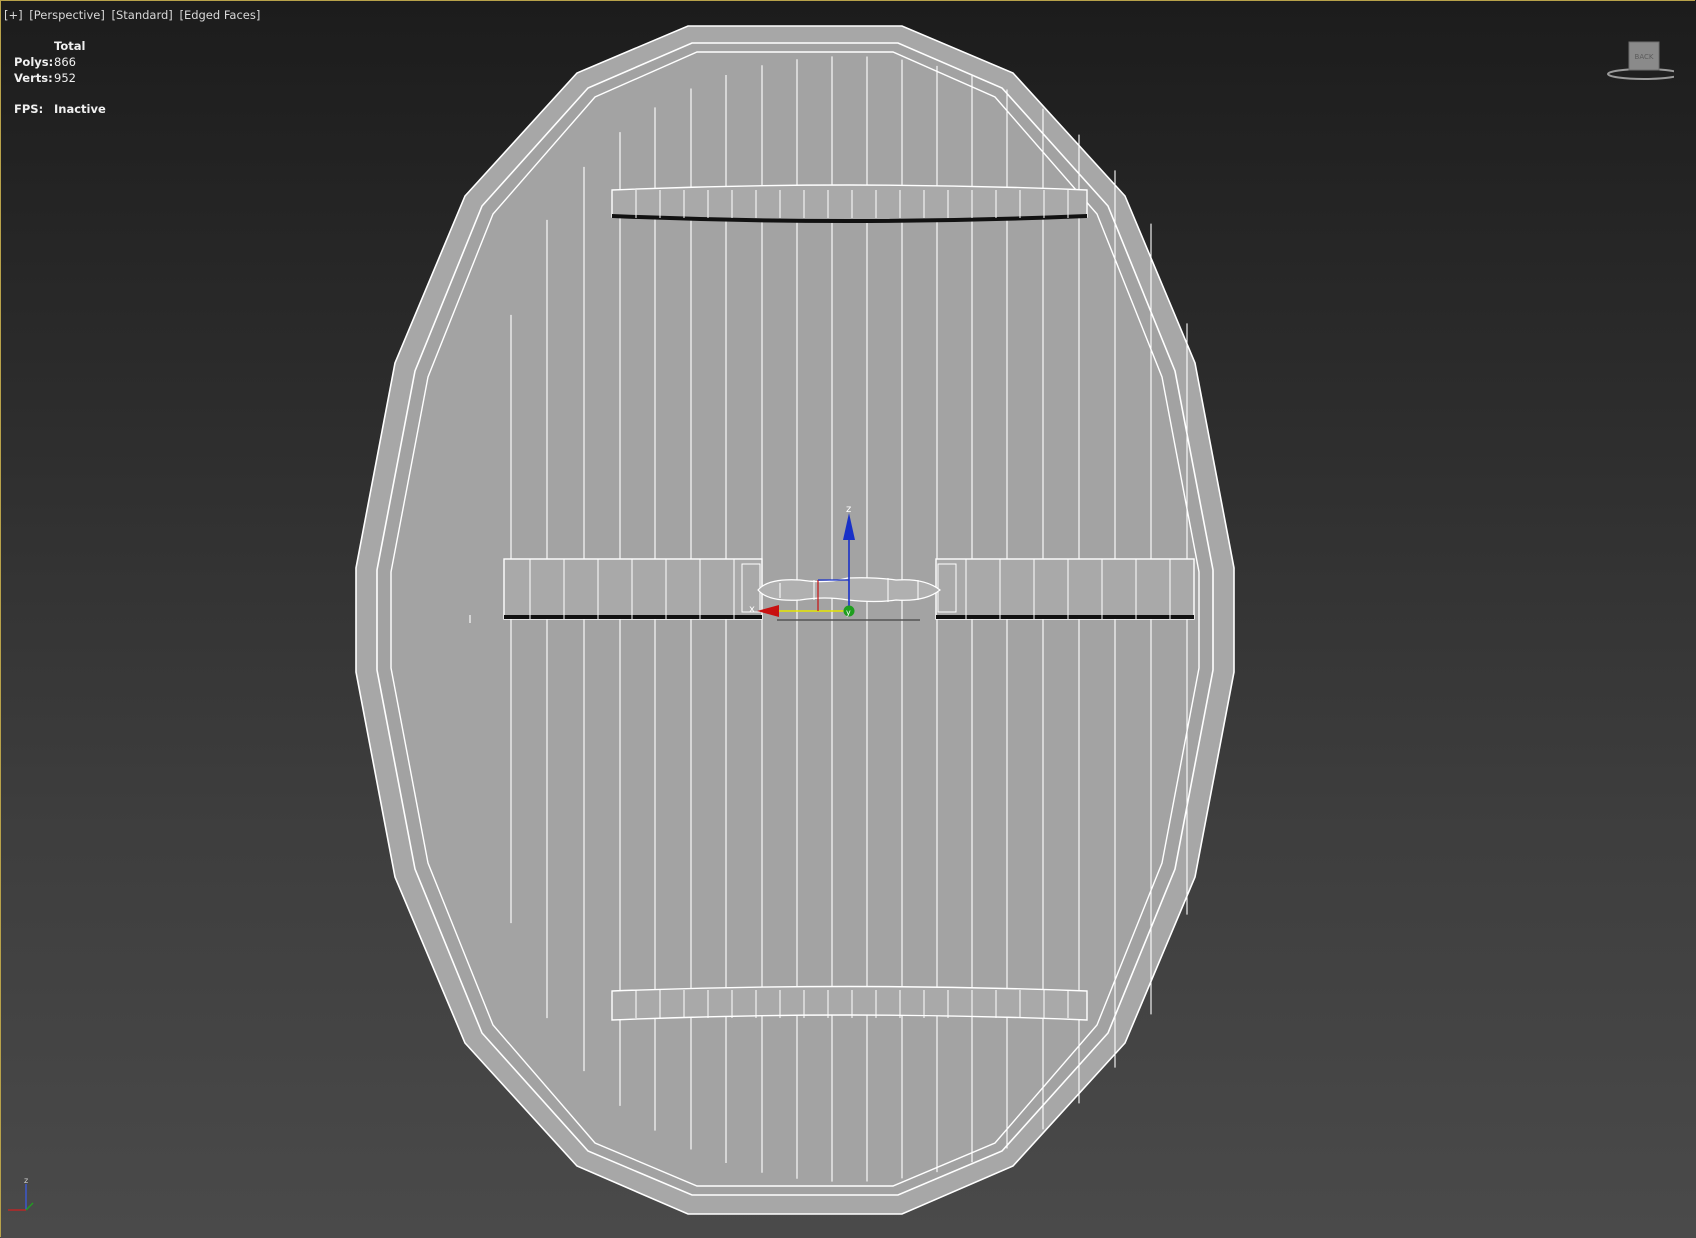 Image resolution: width=1696 pixels, height=1238 pixels. Describe the element at coordinates (1644, 57) in the screenshot. I see `viewcube-face-label: BACK` at that location.